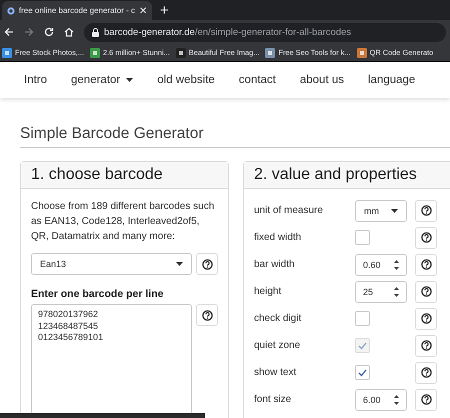  Describe the element at coordinates (111, 264) in the screenshot. I see `barcode-select: Ean13` at that location.